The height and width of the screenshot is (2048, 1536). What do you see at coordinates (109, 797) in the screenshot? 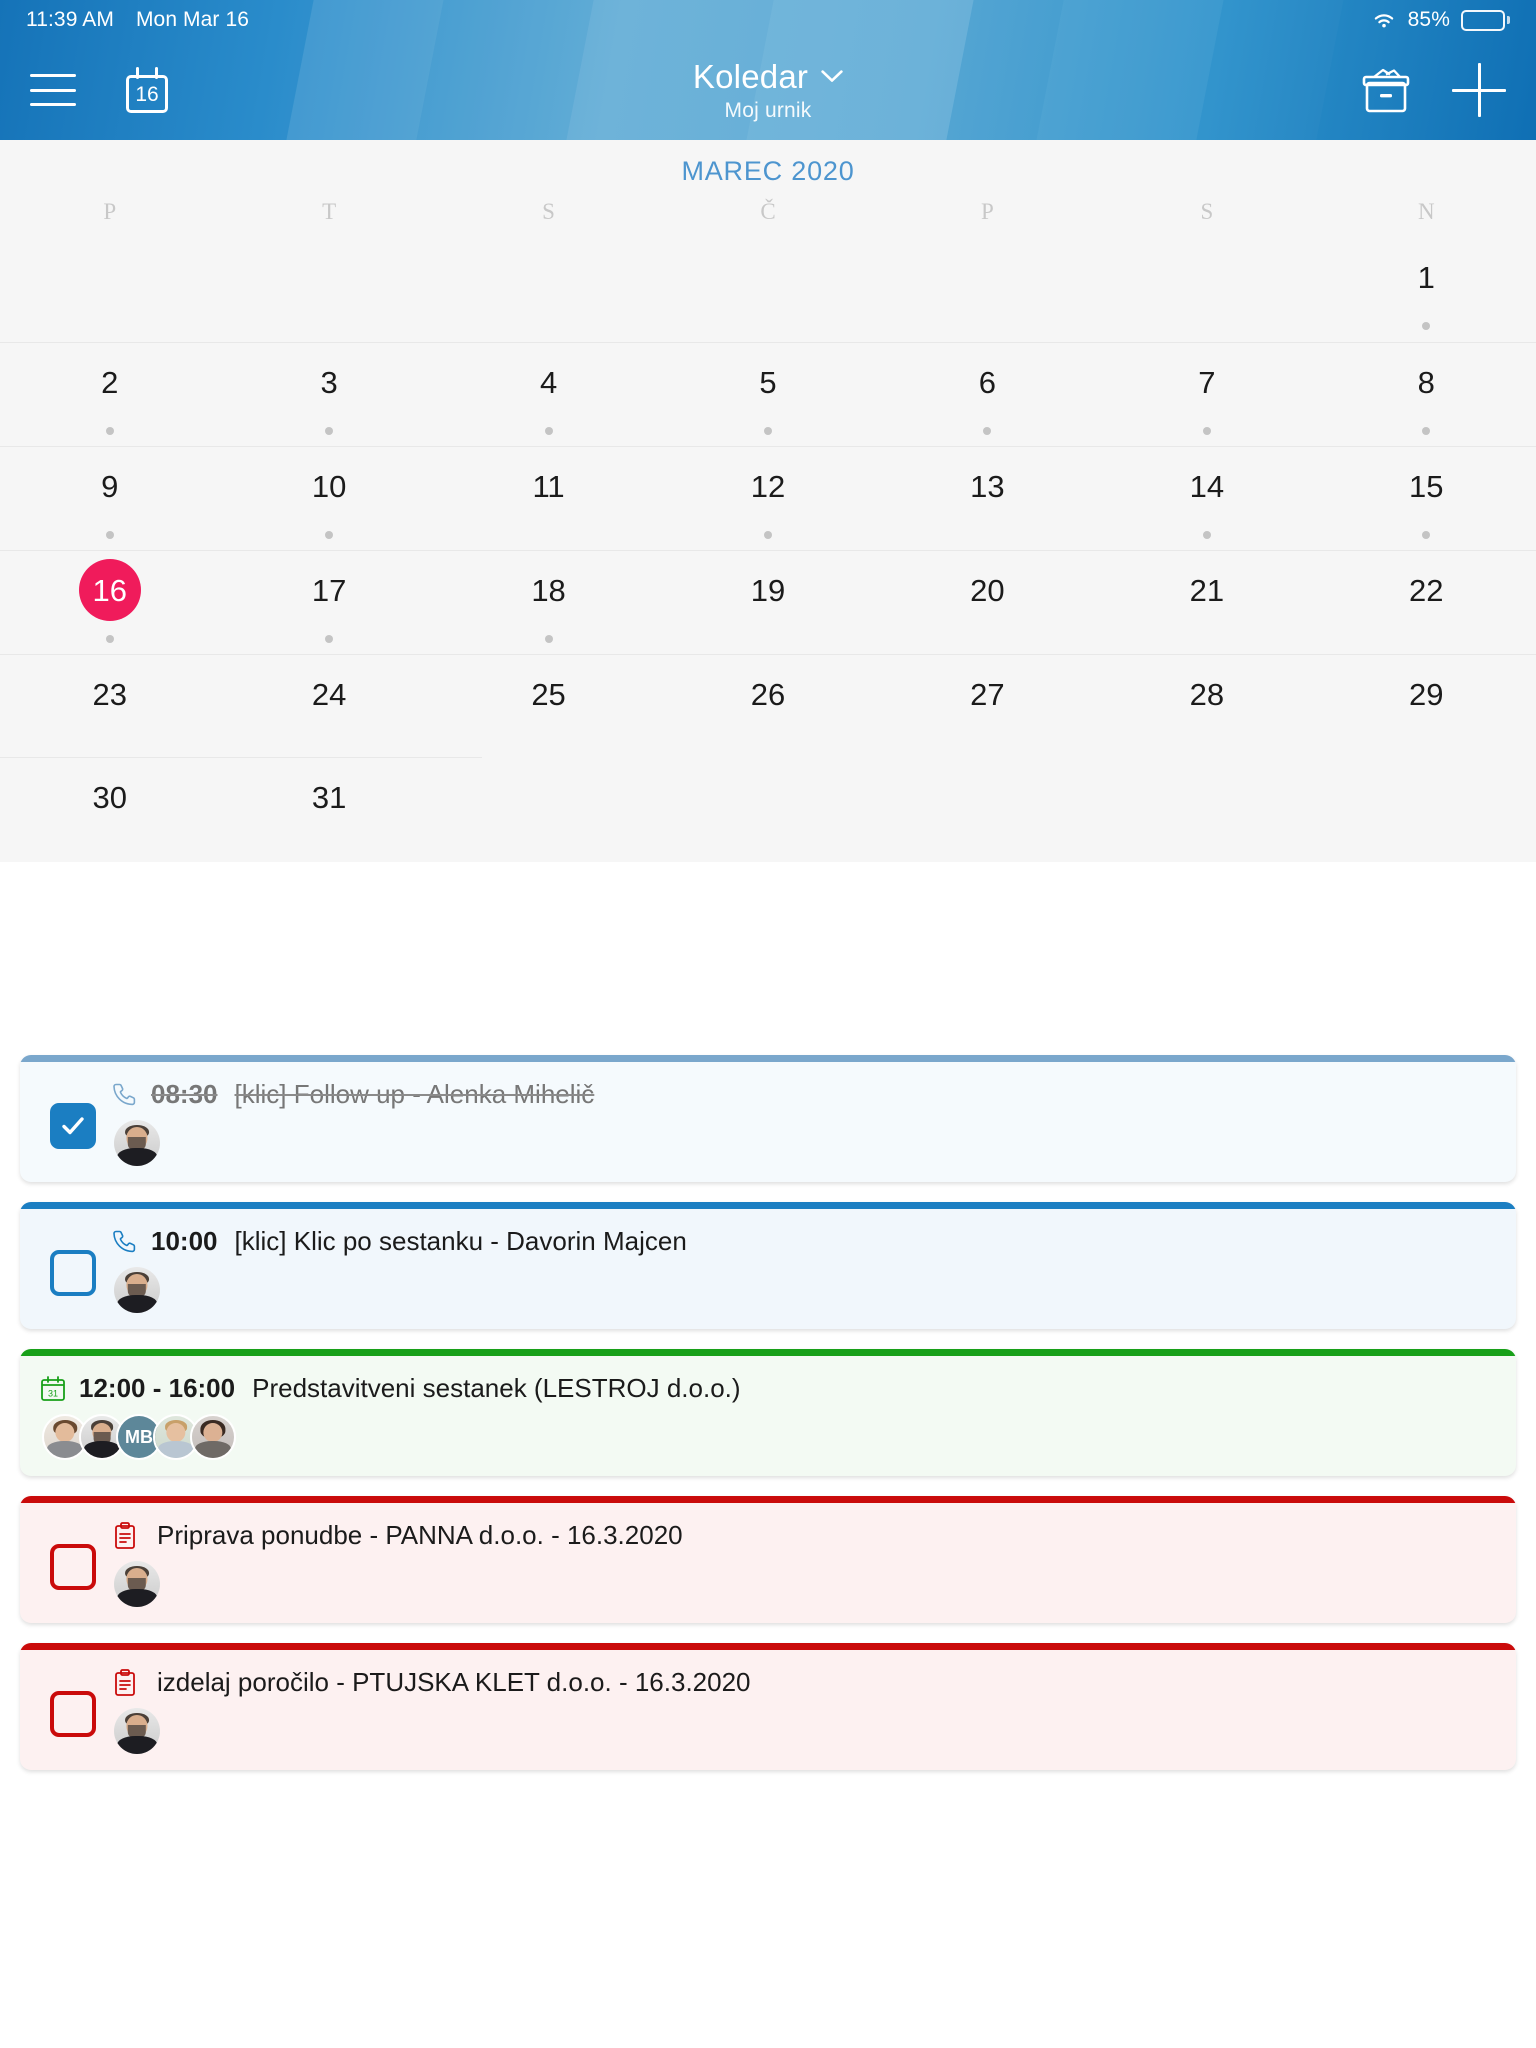
I see `day-number: 30` at bounding box center [109, 797].